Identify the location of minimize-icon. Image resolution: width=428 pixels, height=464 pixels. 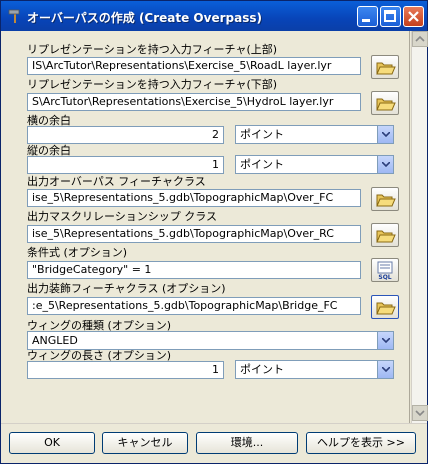
(366, 20).